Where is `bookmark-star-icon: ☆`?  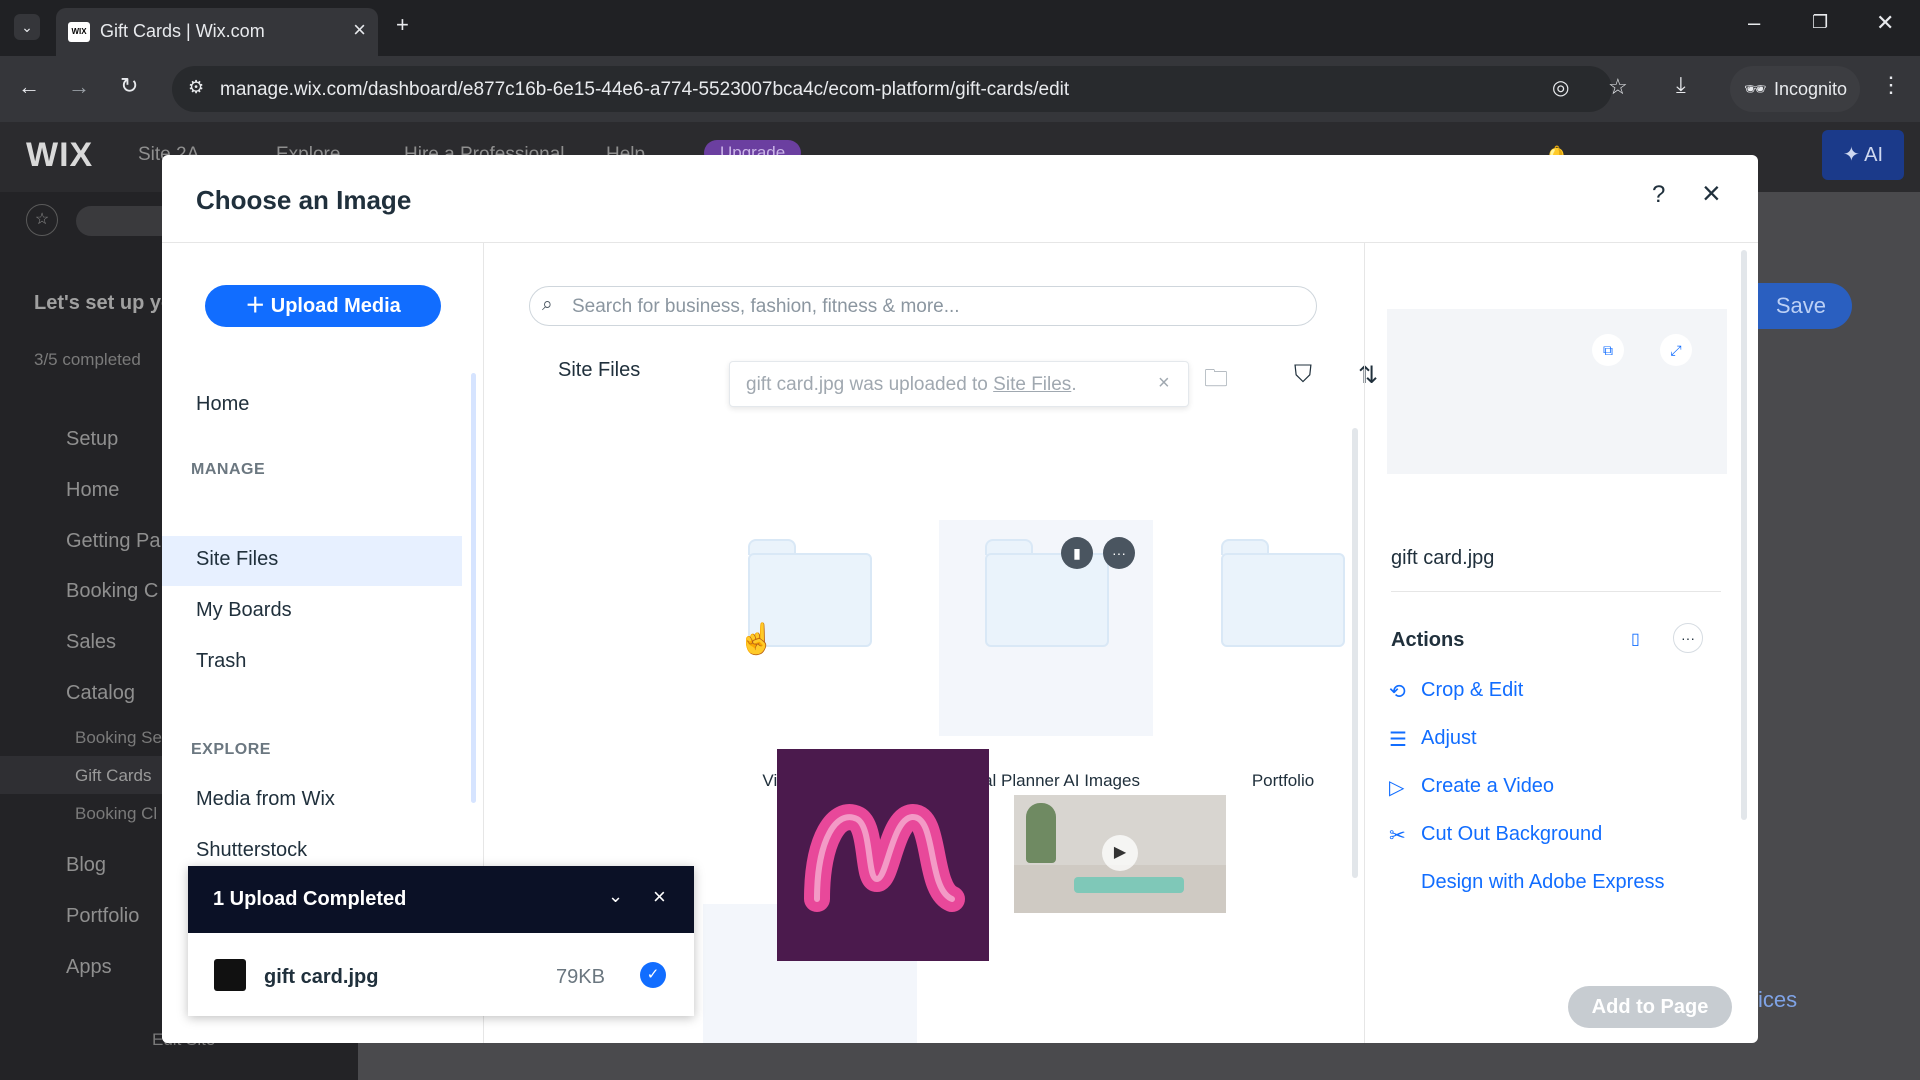 bookmark-star-icon: ☆ is located at coordinates (1618, 87).